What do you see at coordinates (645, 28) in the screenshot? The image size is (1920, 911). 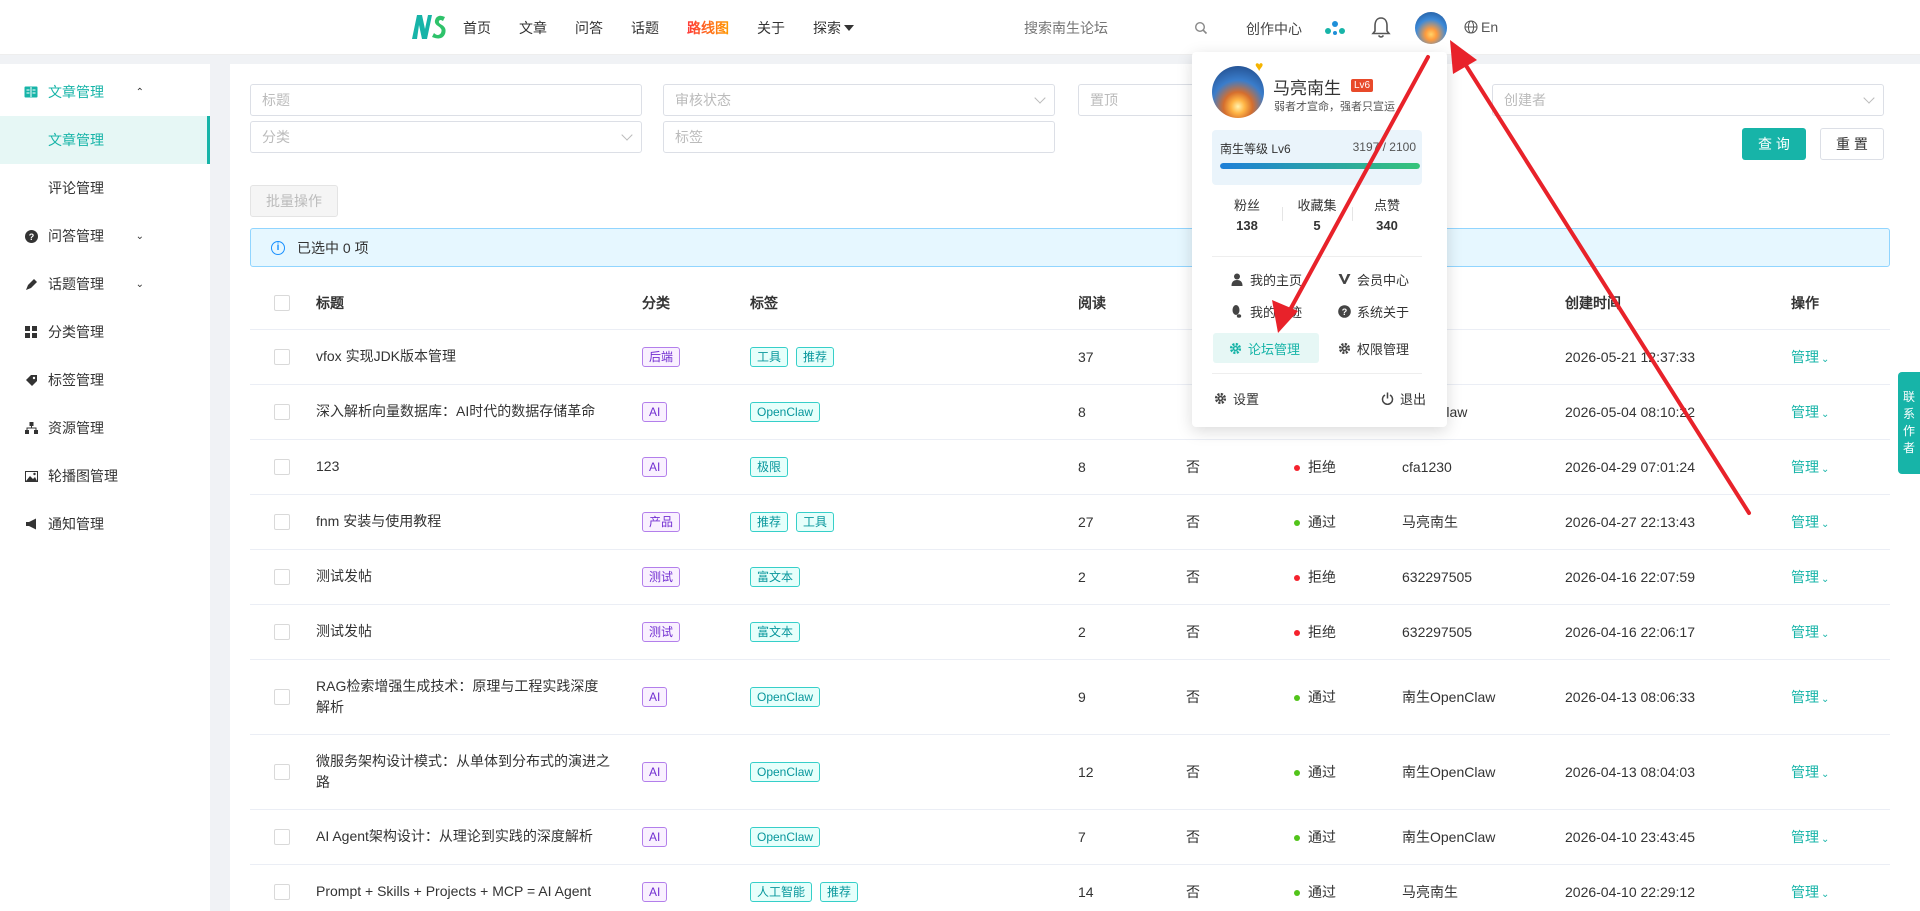 I see `nav-topics: 话题` at bounding box center [645, 28].